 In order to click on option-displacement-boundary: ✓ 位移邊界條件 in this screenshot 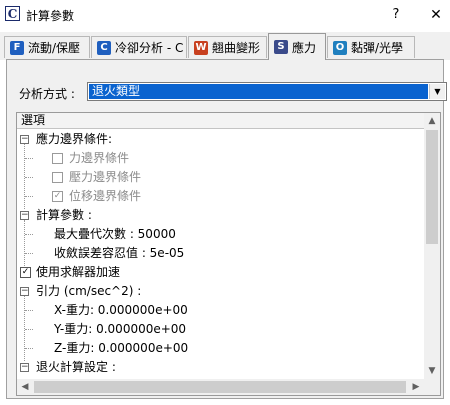, I will do `click(220, 196)`.